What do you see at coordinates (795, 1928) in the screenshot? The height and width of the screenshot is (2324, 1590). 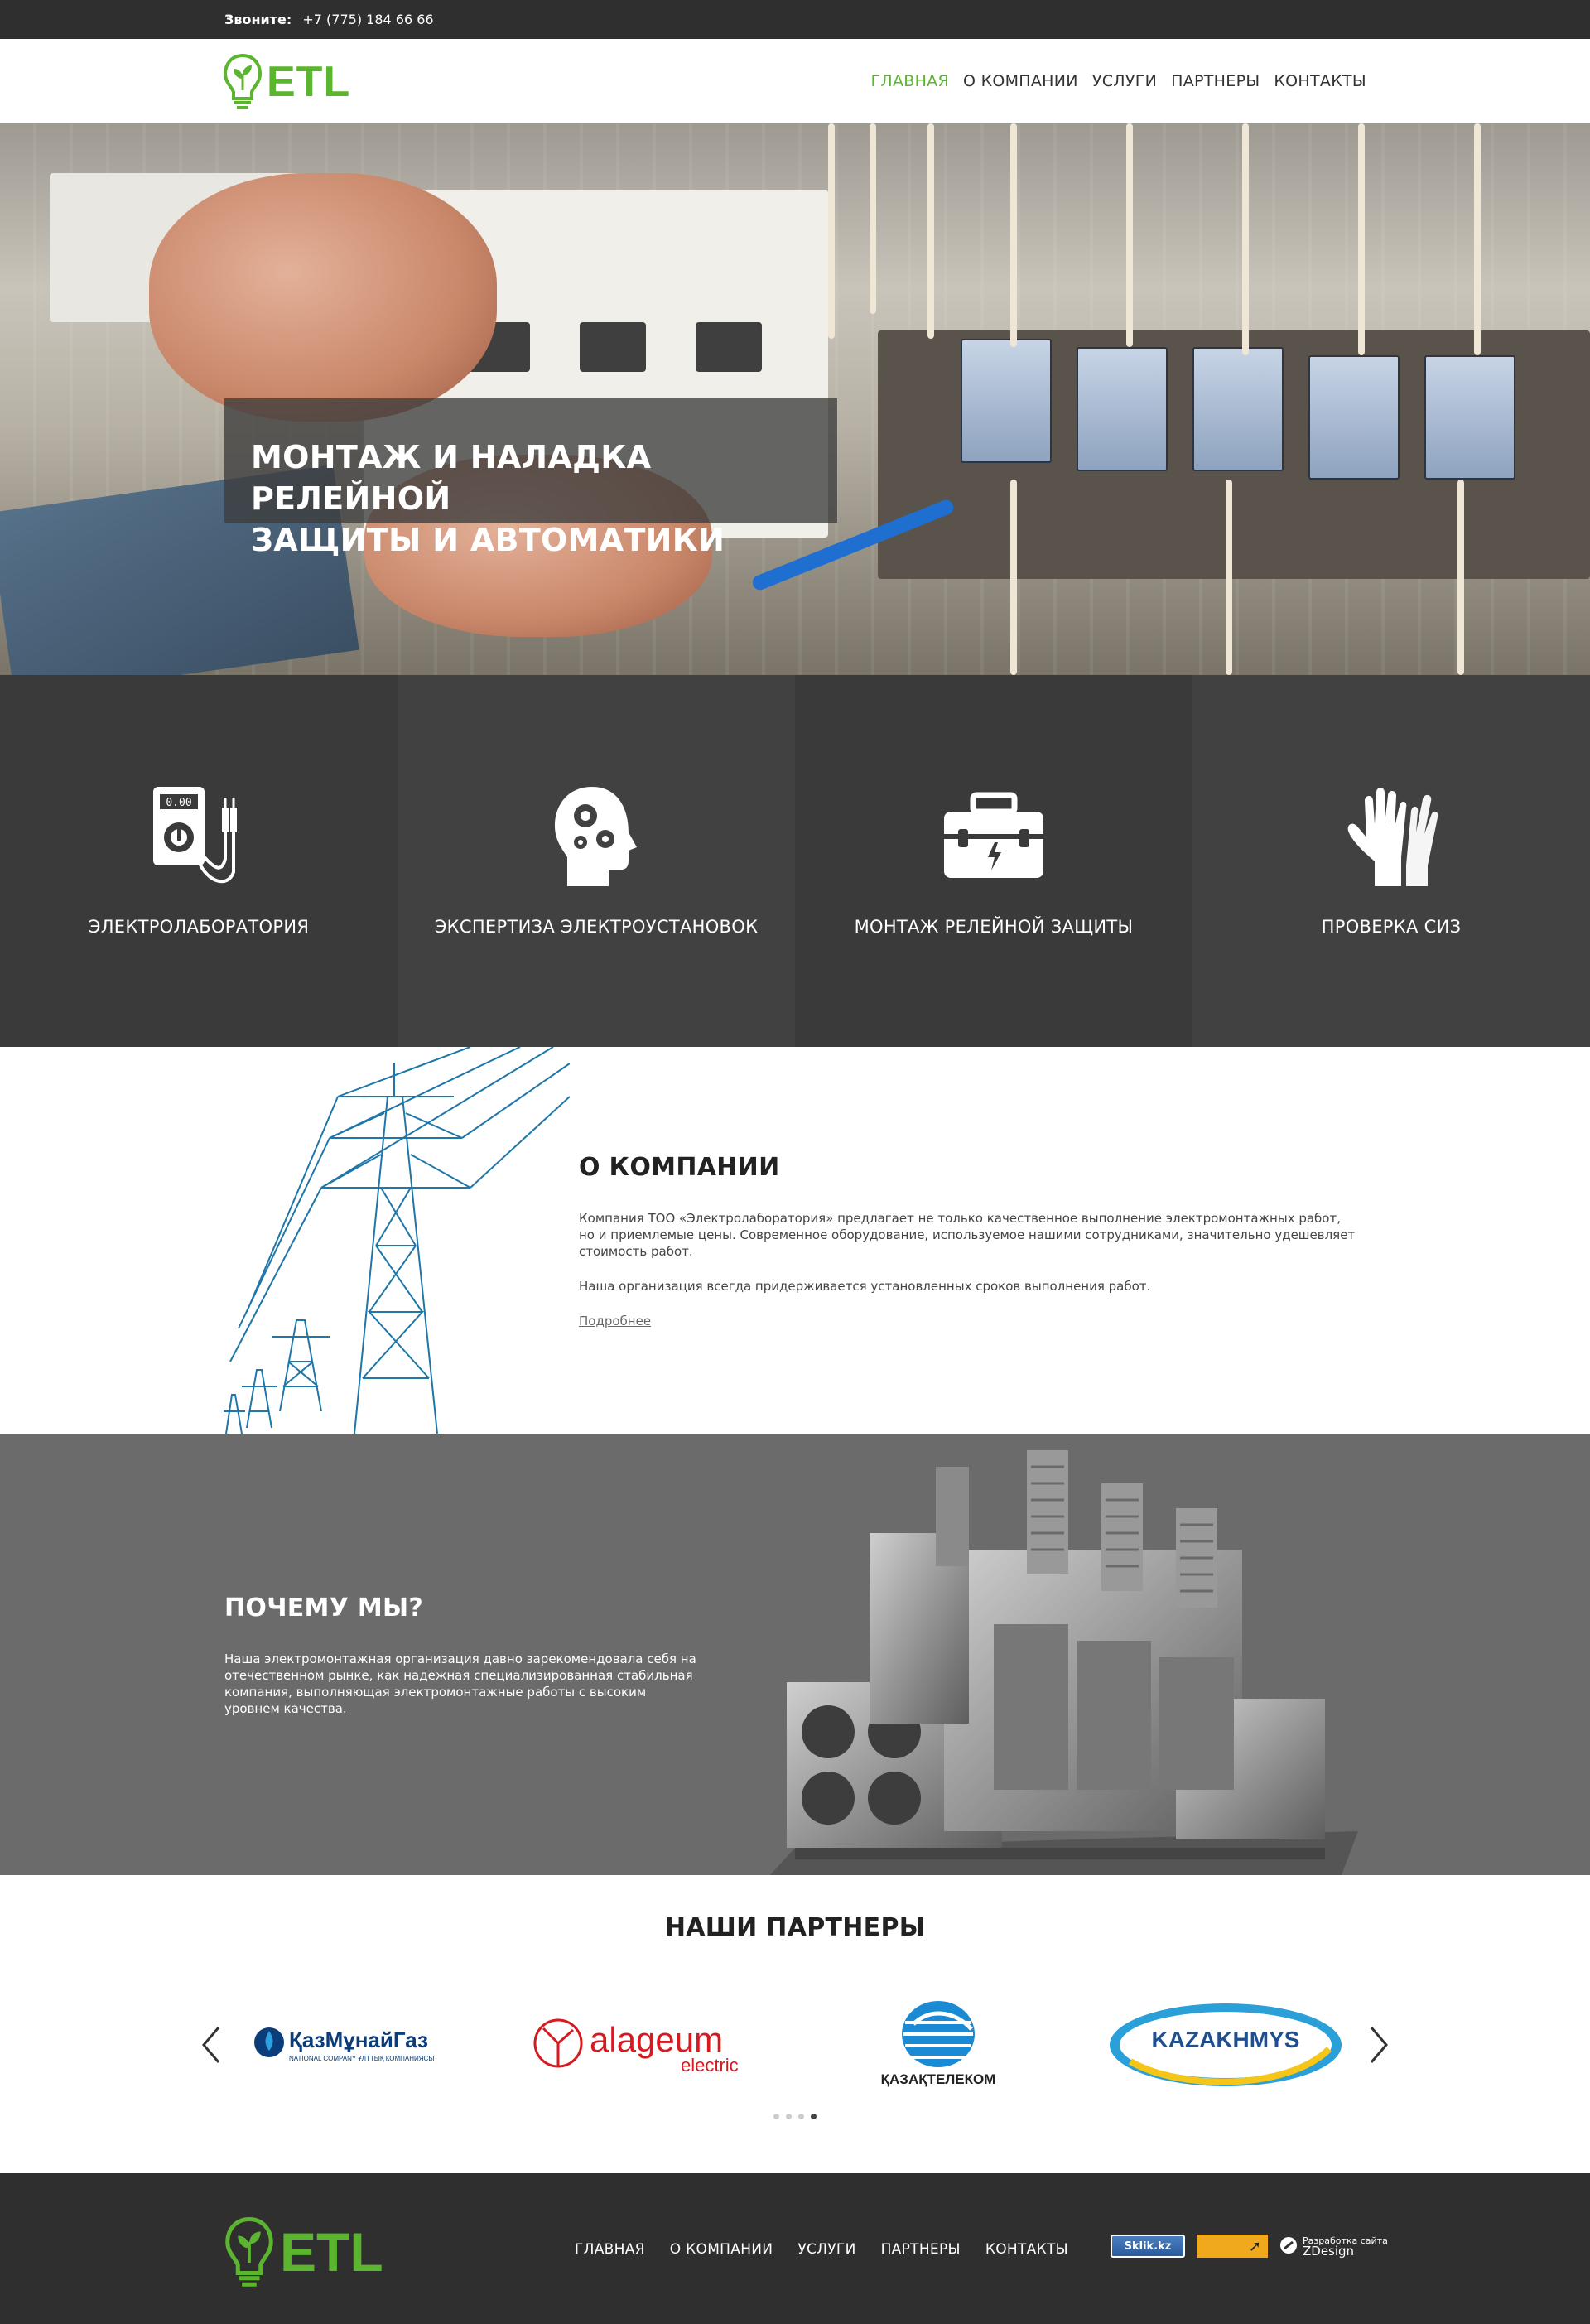 I see `partners-title: НАШИ ПАРТНЕРЫ` at bounding box center [795, 1928].